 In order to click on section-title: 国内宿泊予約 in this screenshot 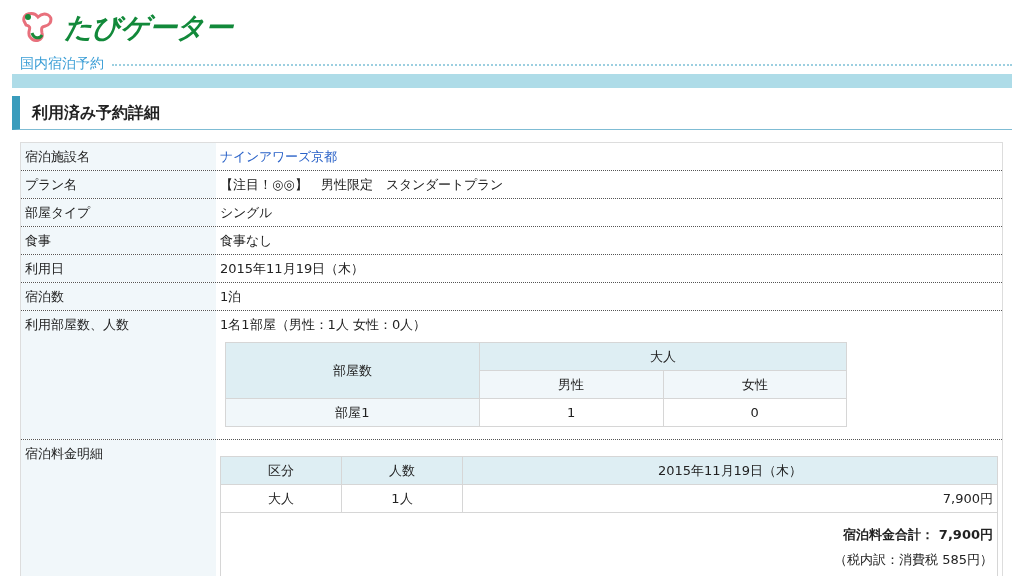, I will do `click(62, 63)`.